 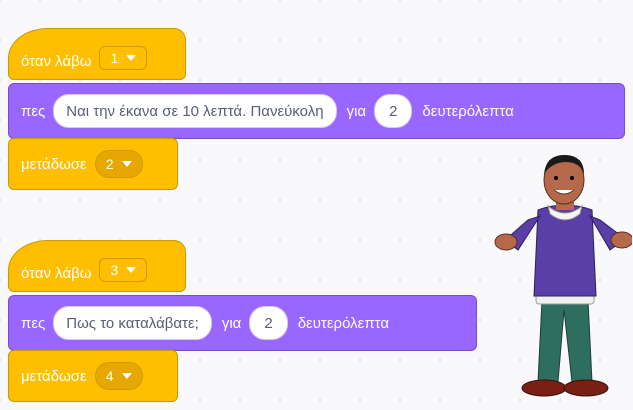 I want to click on broadcast-block-1: μετάδωσε 2, so click(x=93, y=164).